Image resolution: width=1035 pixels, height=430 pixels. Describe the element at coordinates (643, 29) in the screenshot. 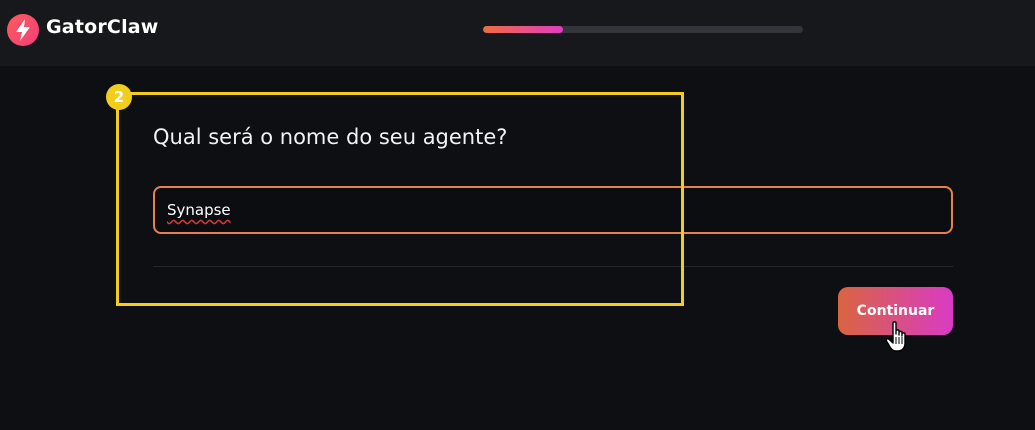

I see `progress-bar` at that location.